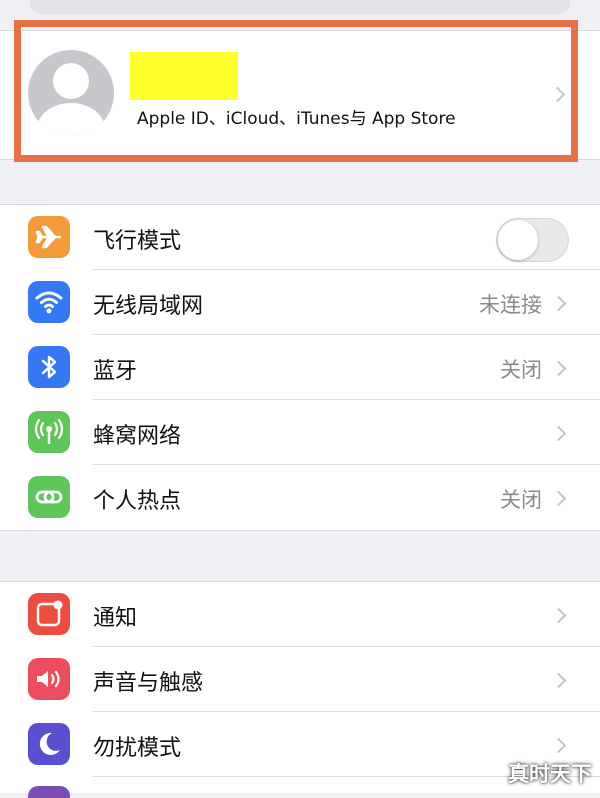  I want to click on cellular-icon, so click(49, 432).